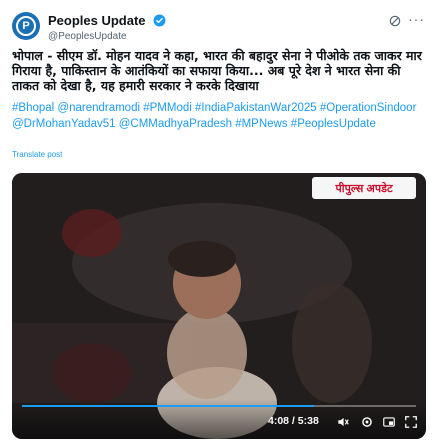 This screenshot has width=436, height=445. I want to click on more-icon: ···, so click(416, 20).